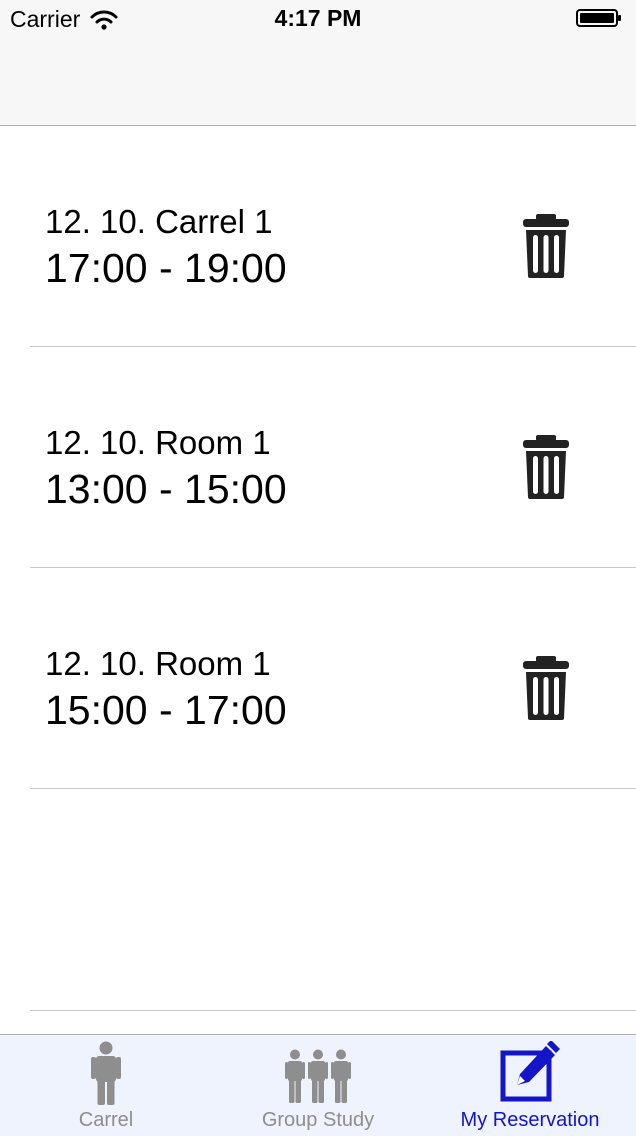 Image resolution: width=636 pixels, height=1136 pixels. What do you see at coordinates (106, 1073) in the screenshot?
I see `person-icon` at bounding box center [106, 1073].